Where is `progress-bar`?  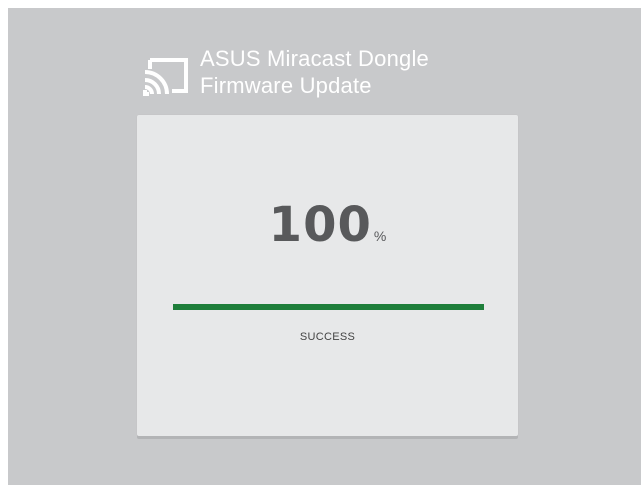
progress-bar is located at coordinates (328, 307).